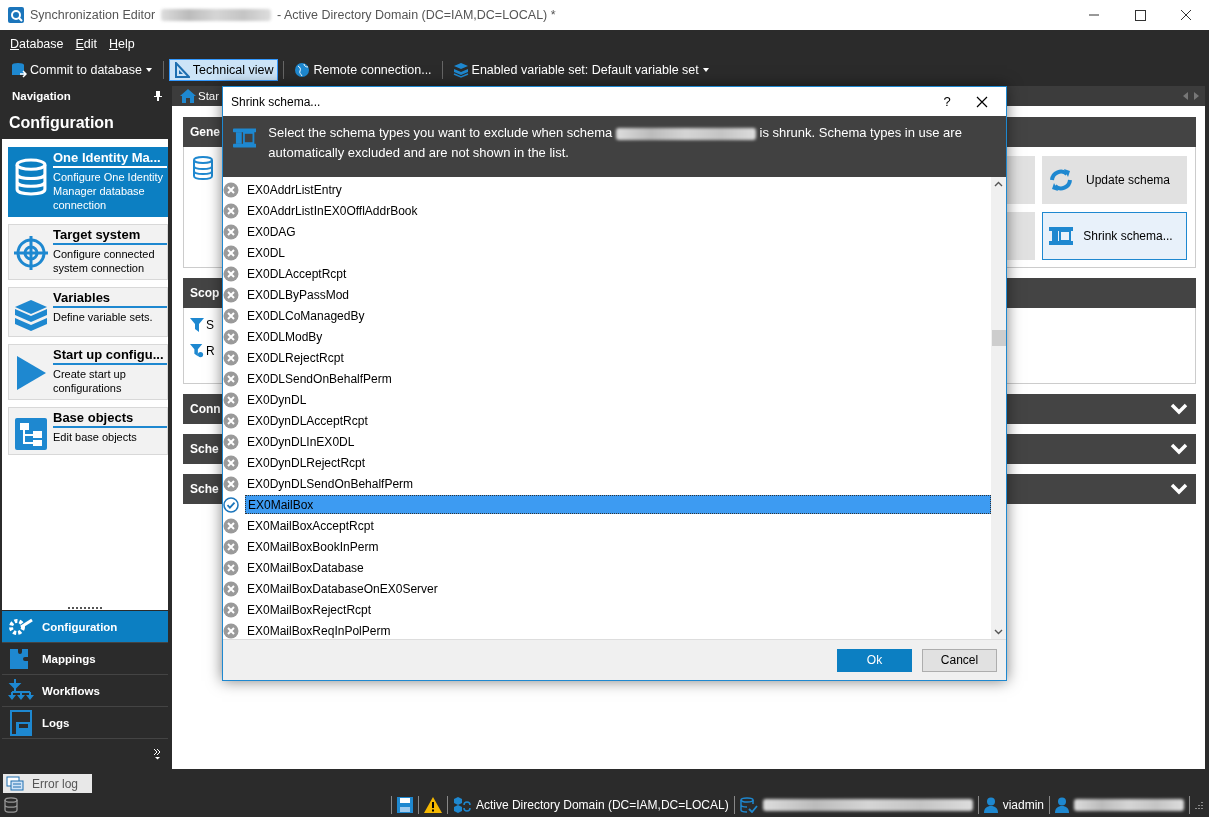 Image resolution: width=1209 pixels, height=817 pixels. I want to click on schema-type-name: EX0DLModBy, so click(285, 337).